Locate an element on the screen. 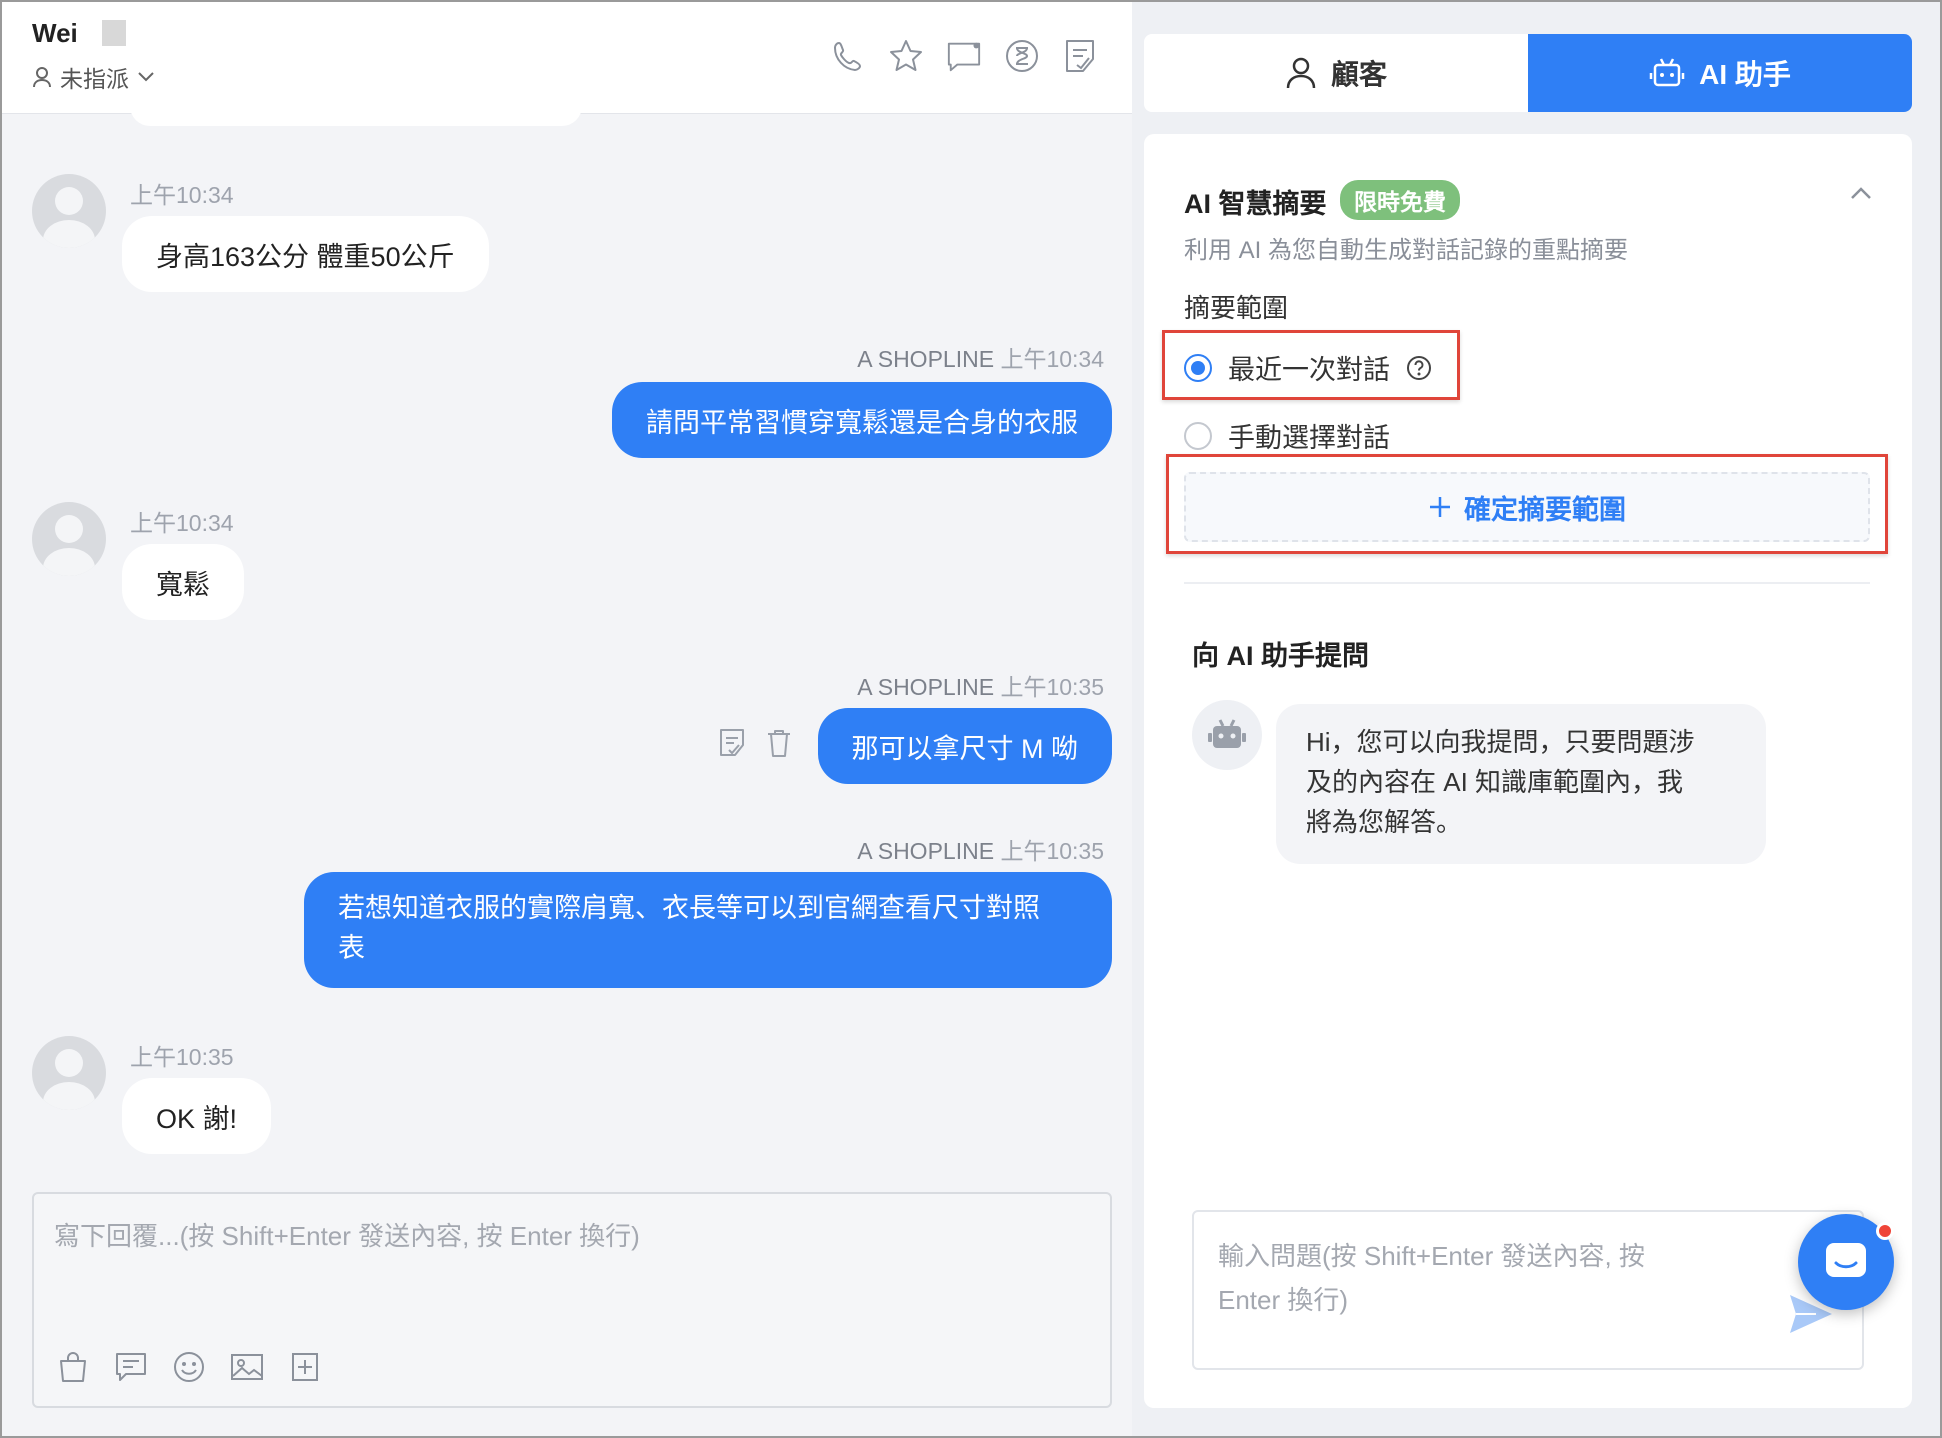 The width and height of the screenshot is (1942, 1438). bot-avatar is located at coordinates (1227, 735).